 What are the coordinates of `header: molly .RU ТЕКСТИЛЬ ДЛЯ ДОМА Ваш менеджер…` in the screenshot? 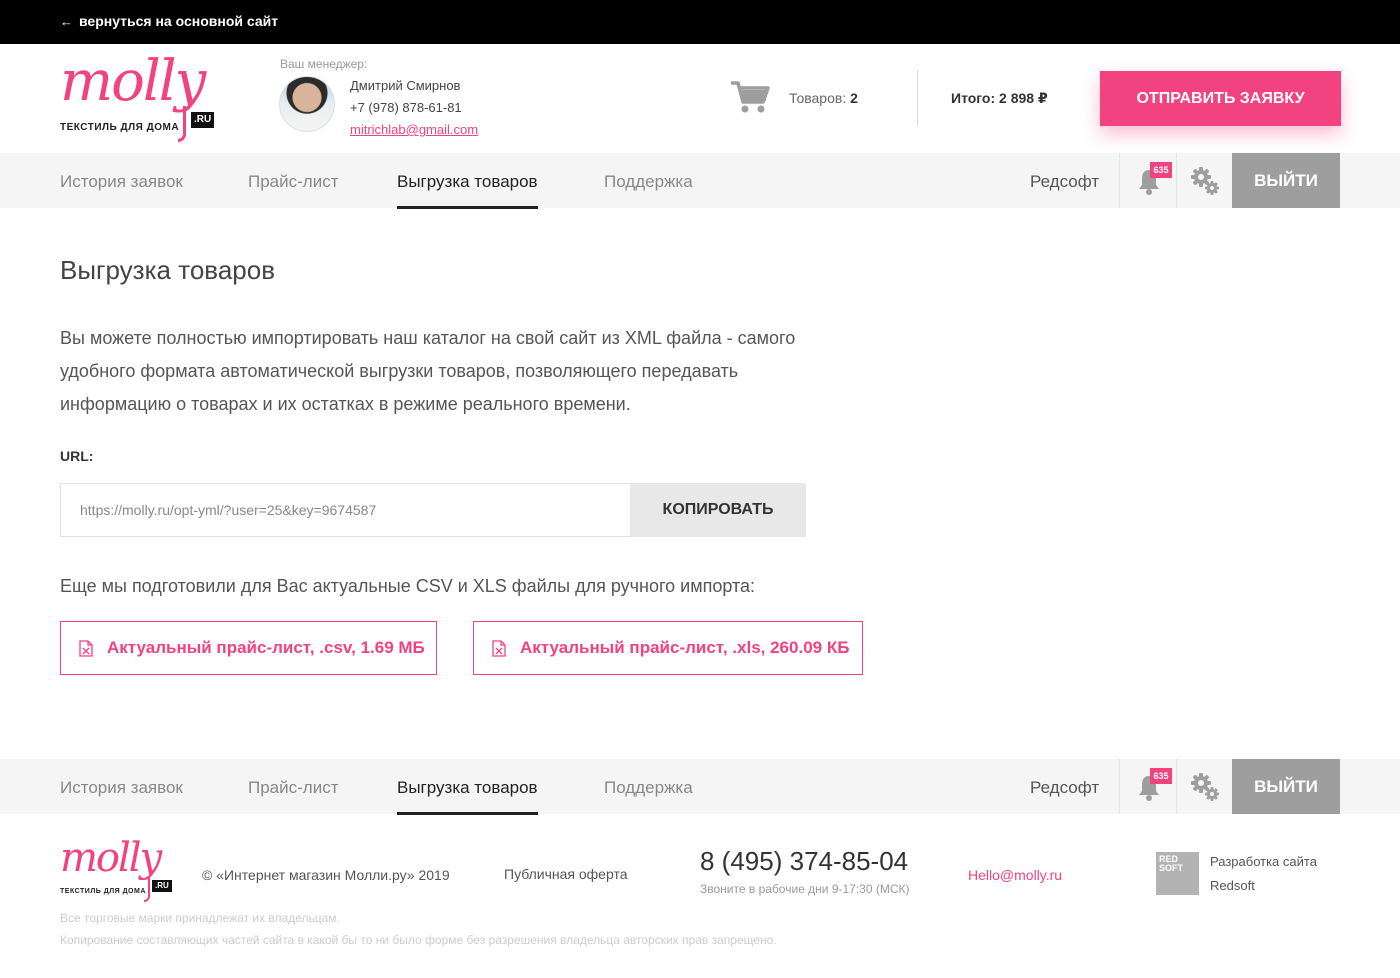 It's located at (700, 98).